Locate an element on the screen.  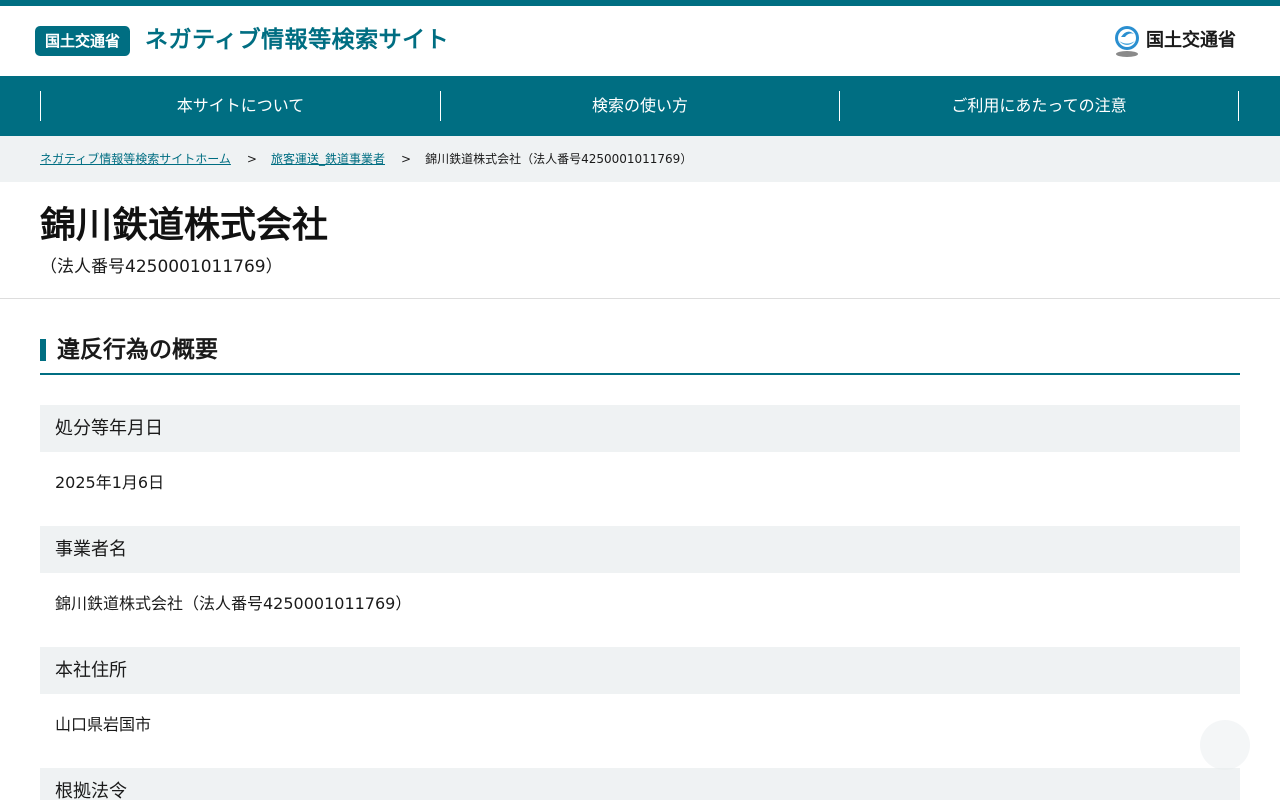
scroll-to-top-button is located at coordinates (1225, 745).